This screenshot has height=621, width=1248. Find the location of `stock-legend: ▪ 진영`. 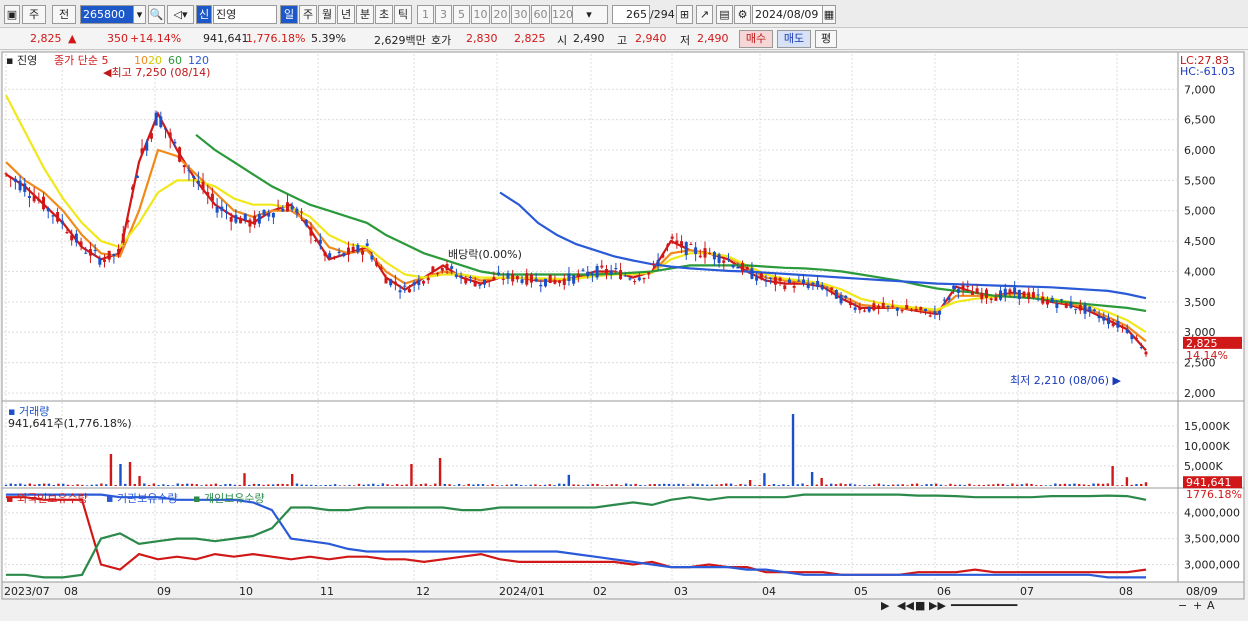

stock-legend: ▪ 진영 is located at coordinates (21, 60).